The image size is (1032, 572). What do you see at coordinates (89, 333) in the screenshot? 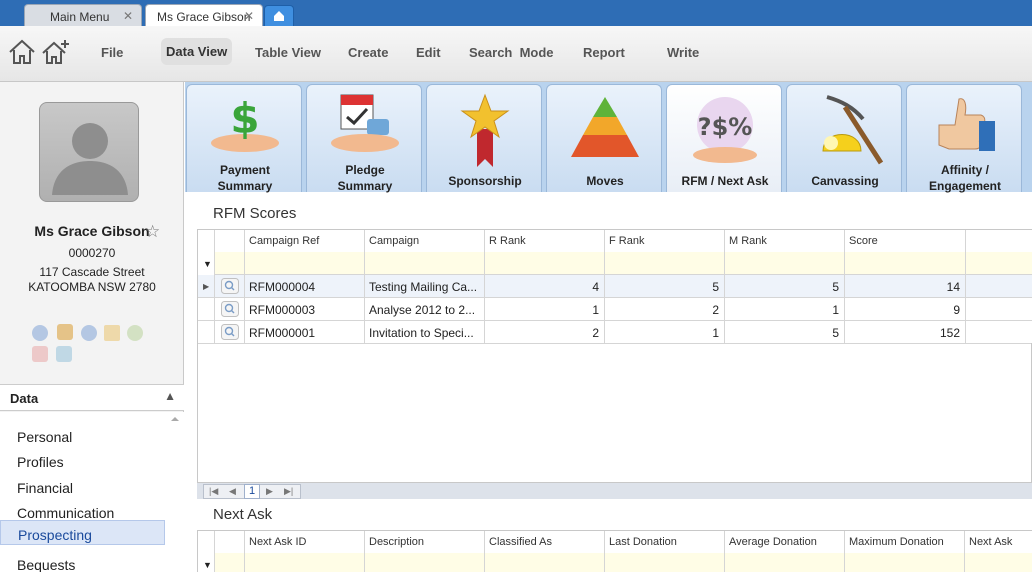
I see `globe-icon` at bounding box center [89, 333].